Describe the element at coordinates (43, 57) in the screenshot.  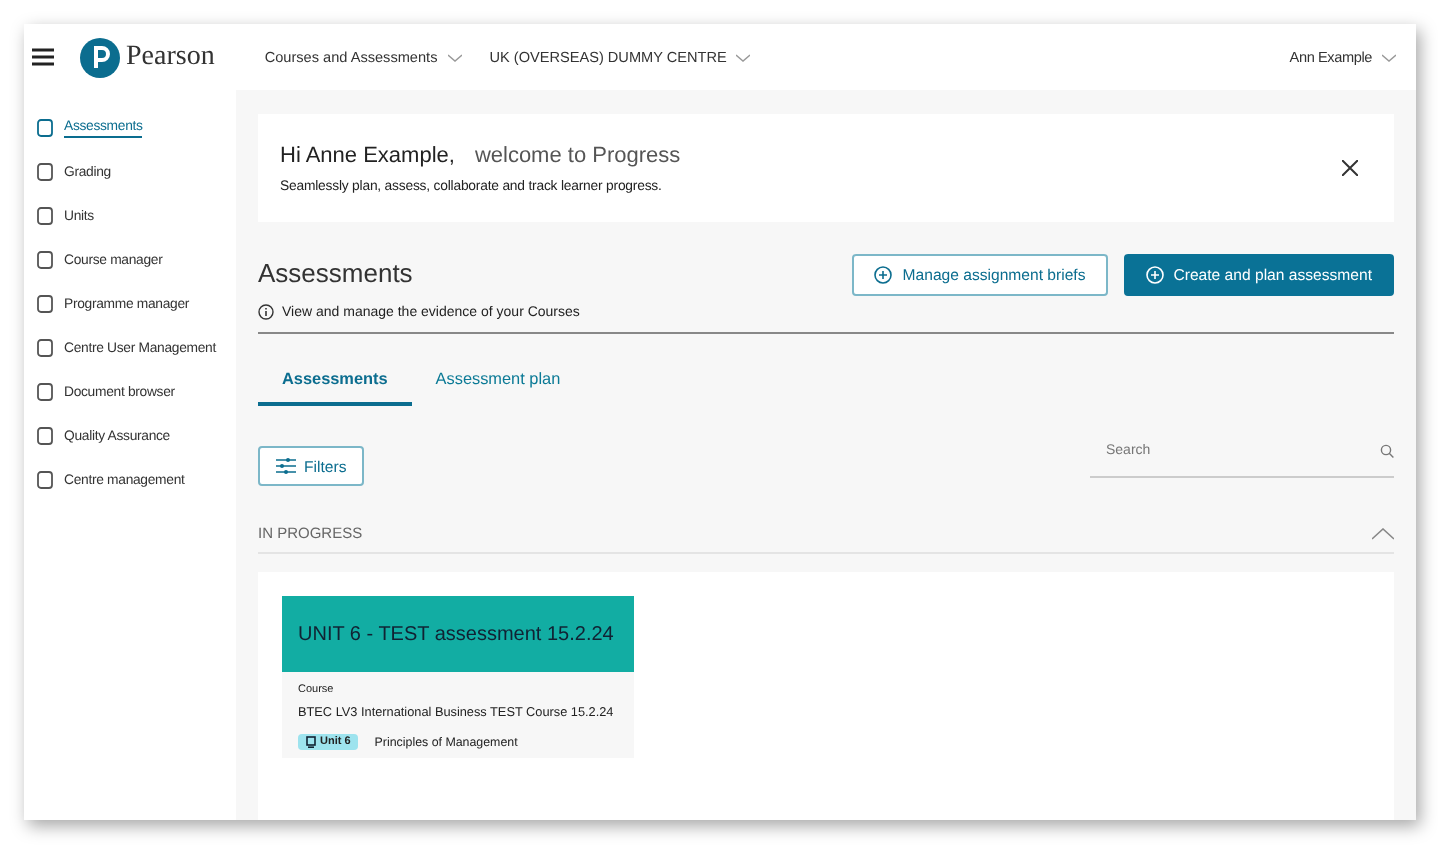
I see `menu-icon` at that location.